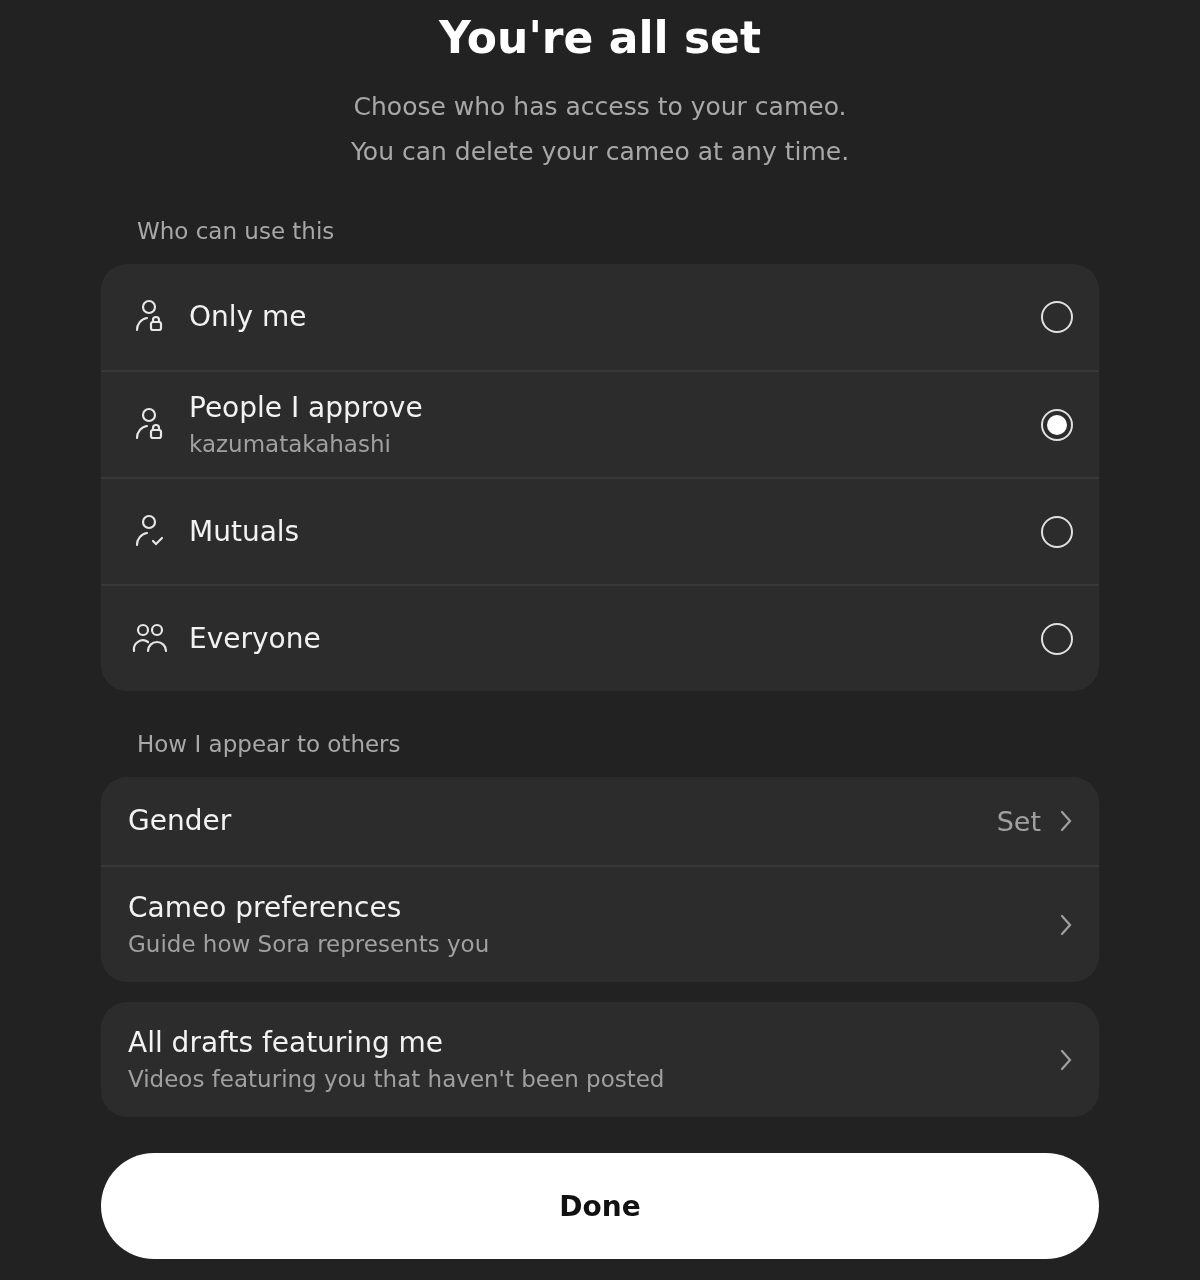  I want to click on access-option: Mutuals, so click(600, 530).